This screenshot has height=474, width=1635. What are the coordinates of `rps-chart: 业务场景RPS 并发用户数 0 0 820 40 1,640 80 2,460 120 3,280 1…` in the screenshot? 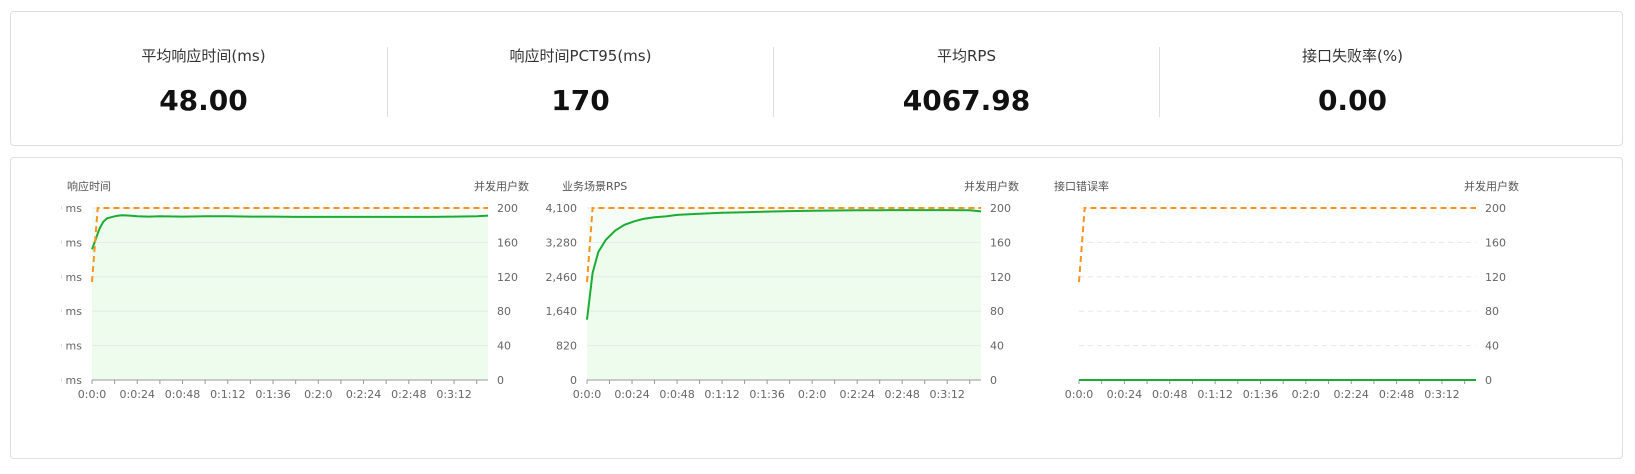 It's located at (783, 290).